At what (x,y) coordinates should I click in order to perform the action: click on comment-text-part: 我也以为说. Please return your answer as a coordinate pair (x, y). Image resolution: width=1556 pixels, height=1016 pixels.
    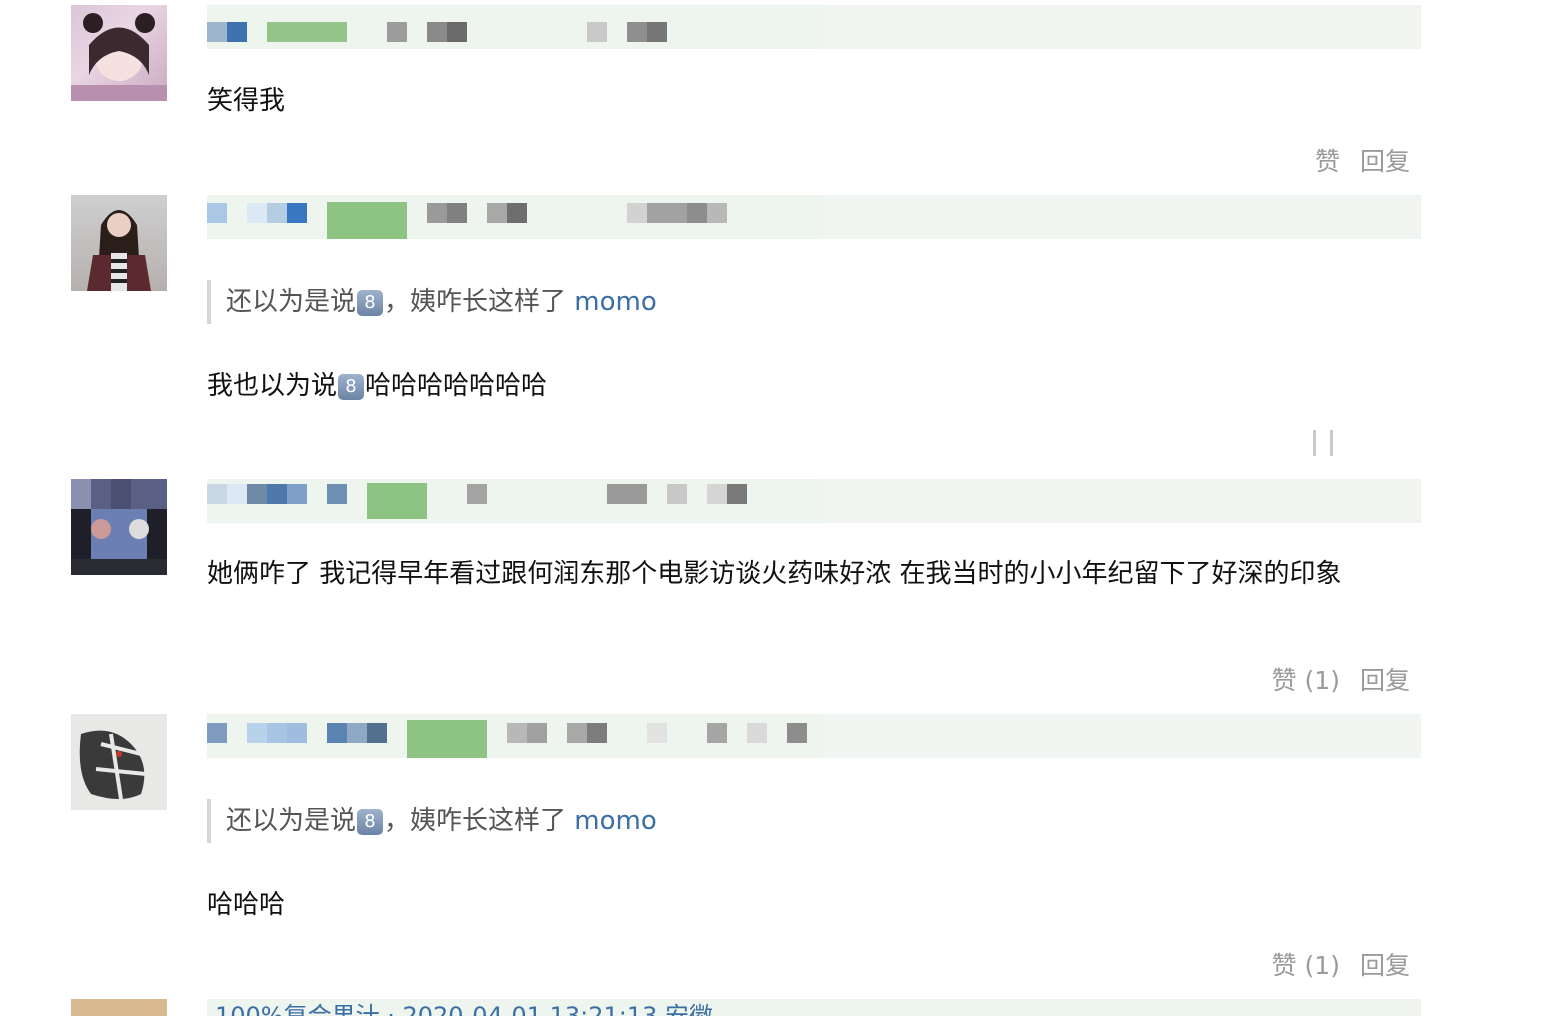
    Looking at the image, I should click on (272, 386).